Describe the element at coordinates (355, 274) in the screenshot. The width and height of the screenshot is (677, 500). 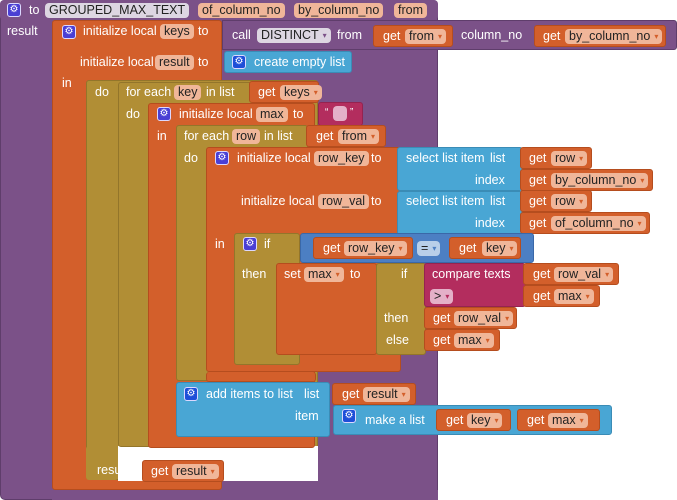
I see `set-to-label: to` at that location.